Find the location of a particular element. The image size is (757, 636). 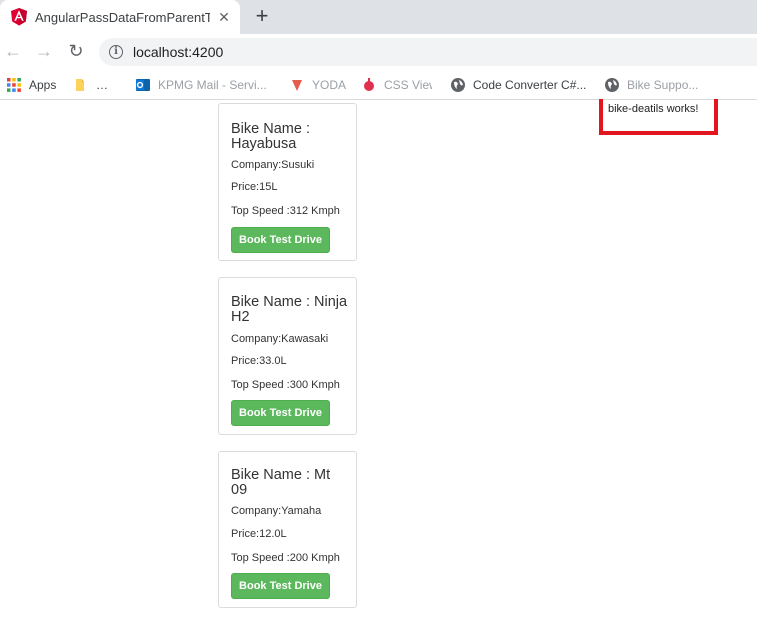

bike-top-speed: Top Speed :200 Kmph is located at coordinates (285, 558).